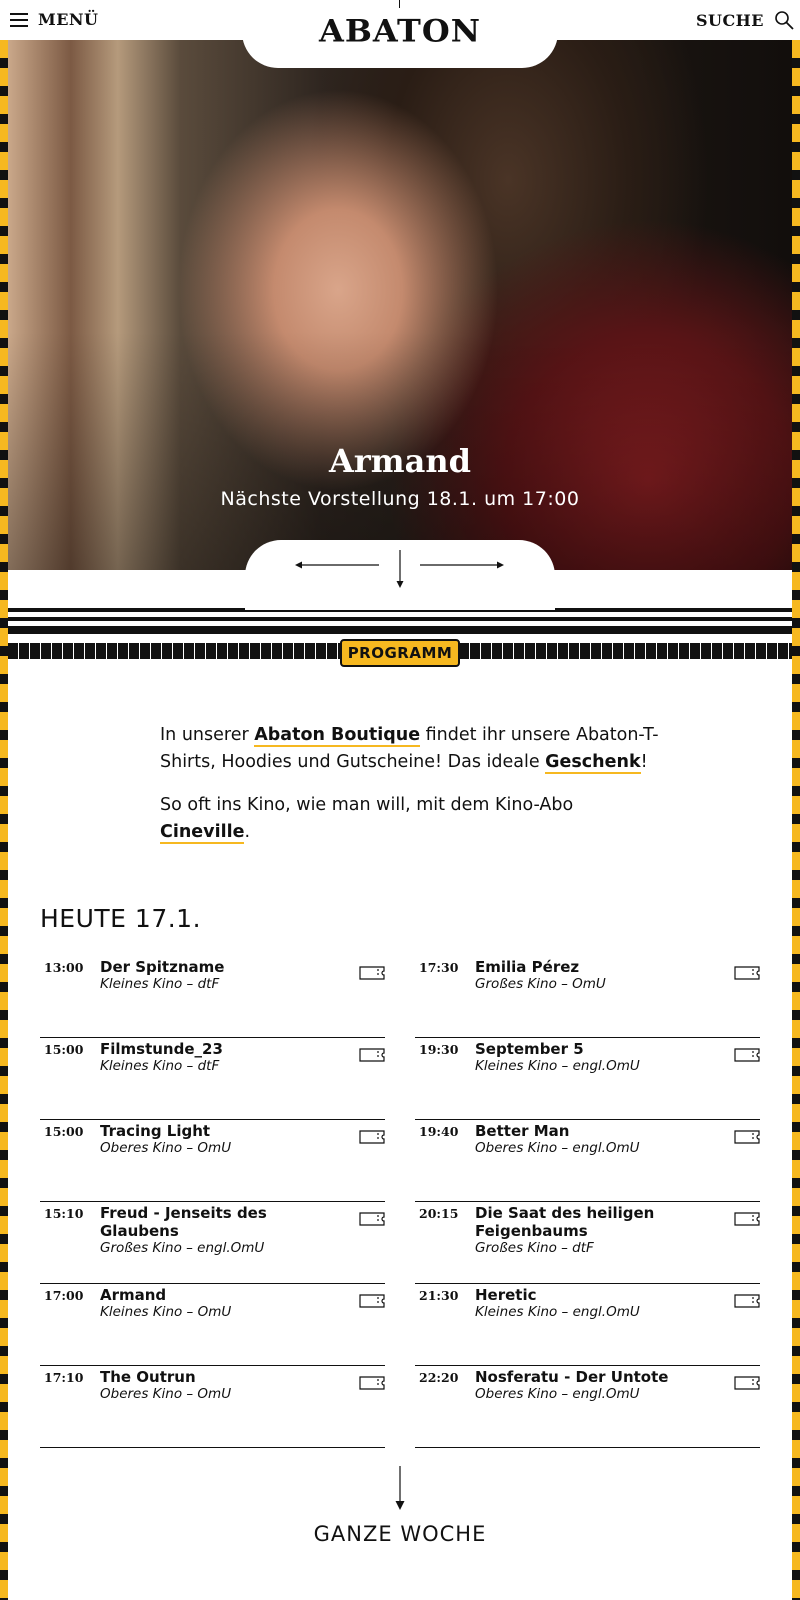 This screenshot has height=1600, width=800. What do you see at coordinates (439, 1377) in the screenshot?
I see `screening-time: 22:20` at bounding box center [439, 1377].